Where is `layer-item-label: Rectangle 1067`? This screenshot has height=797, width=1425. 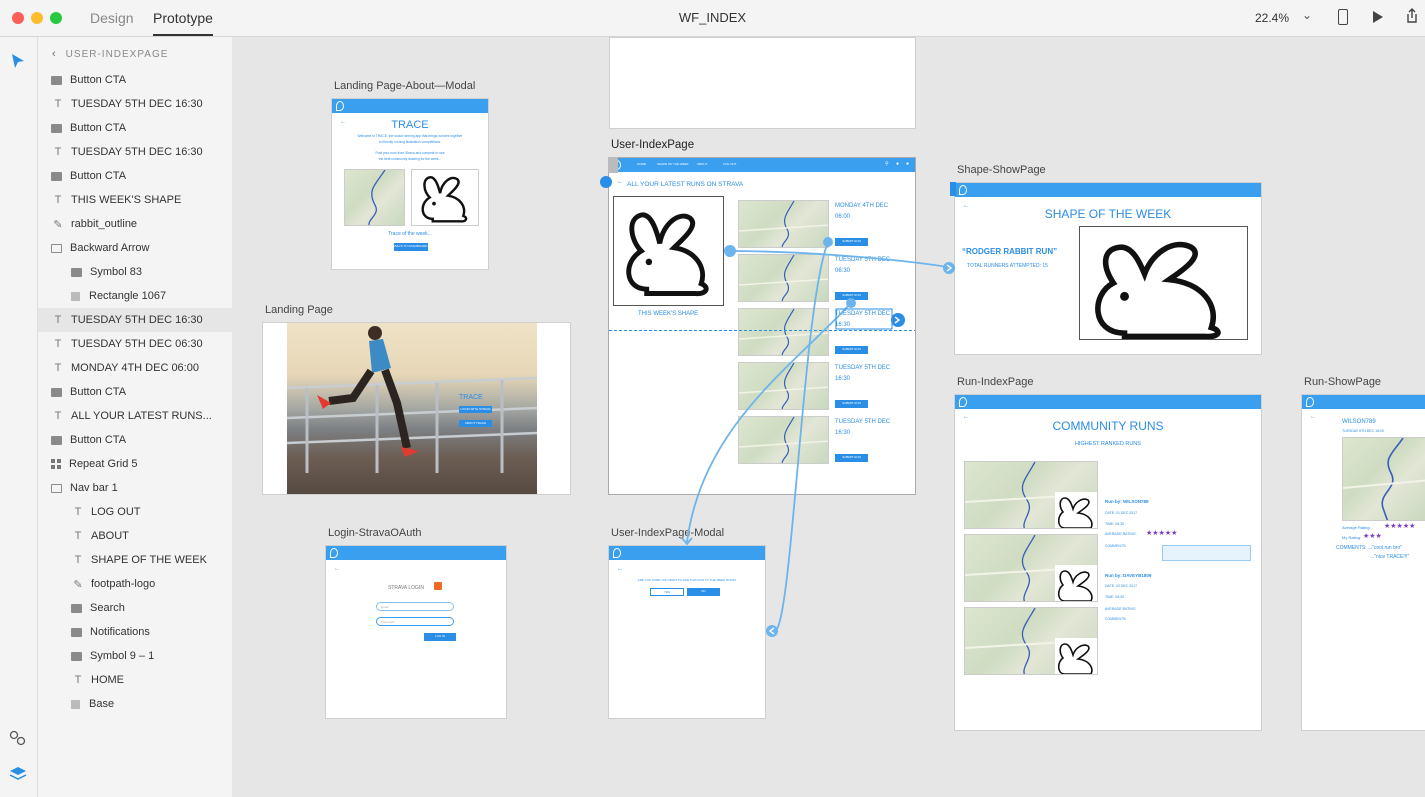 layer-item-label: Rectangle 1067 is located at coordinates (128, 296).